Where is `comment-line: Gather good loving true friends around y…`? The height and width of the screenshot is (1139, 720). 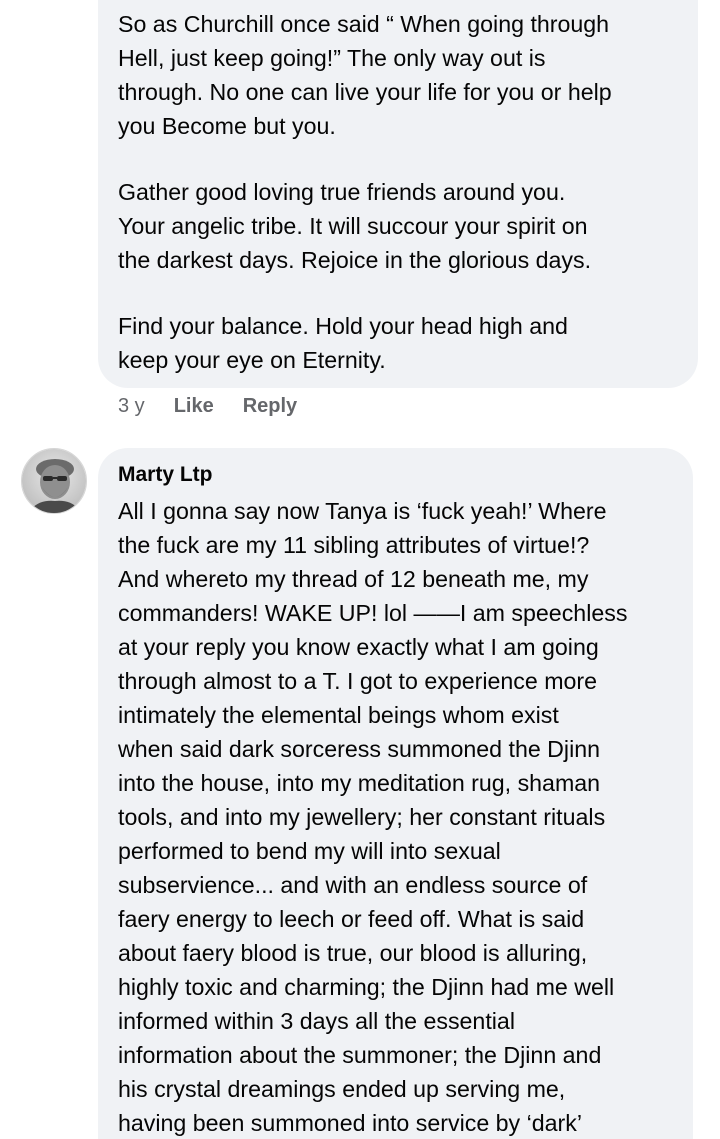
comment-line: Gather good loving true friends around y… is located at coordinates (342, 192).